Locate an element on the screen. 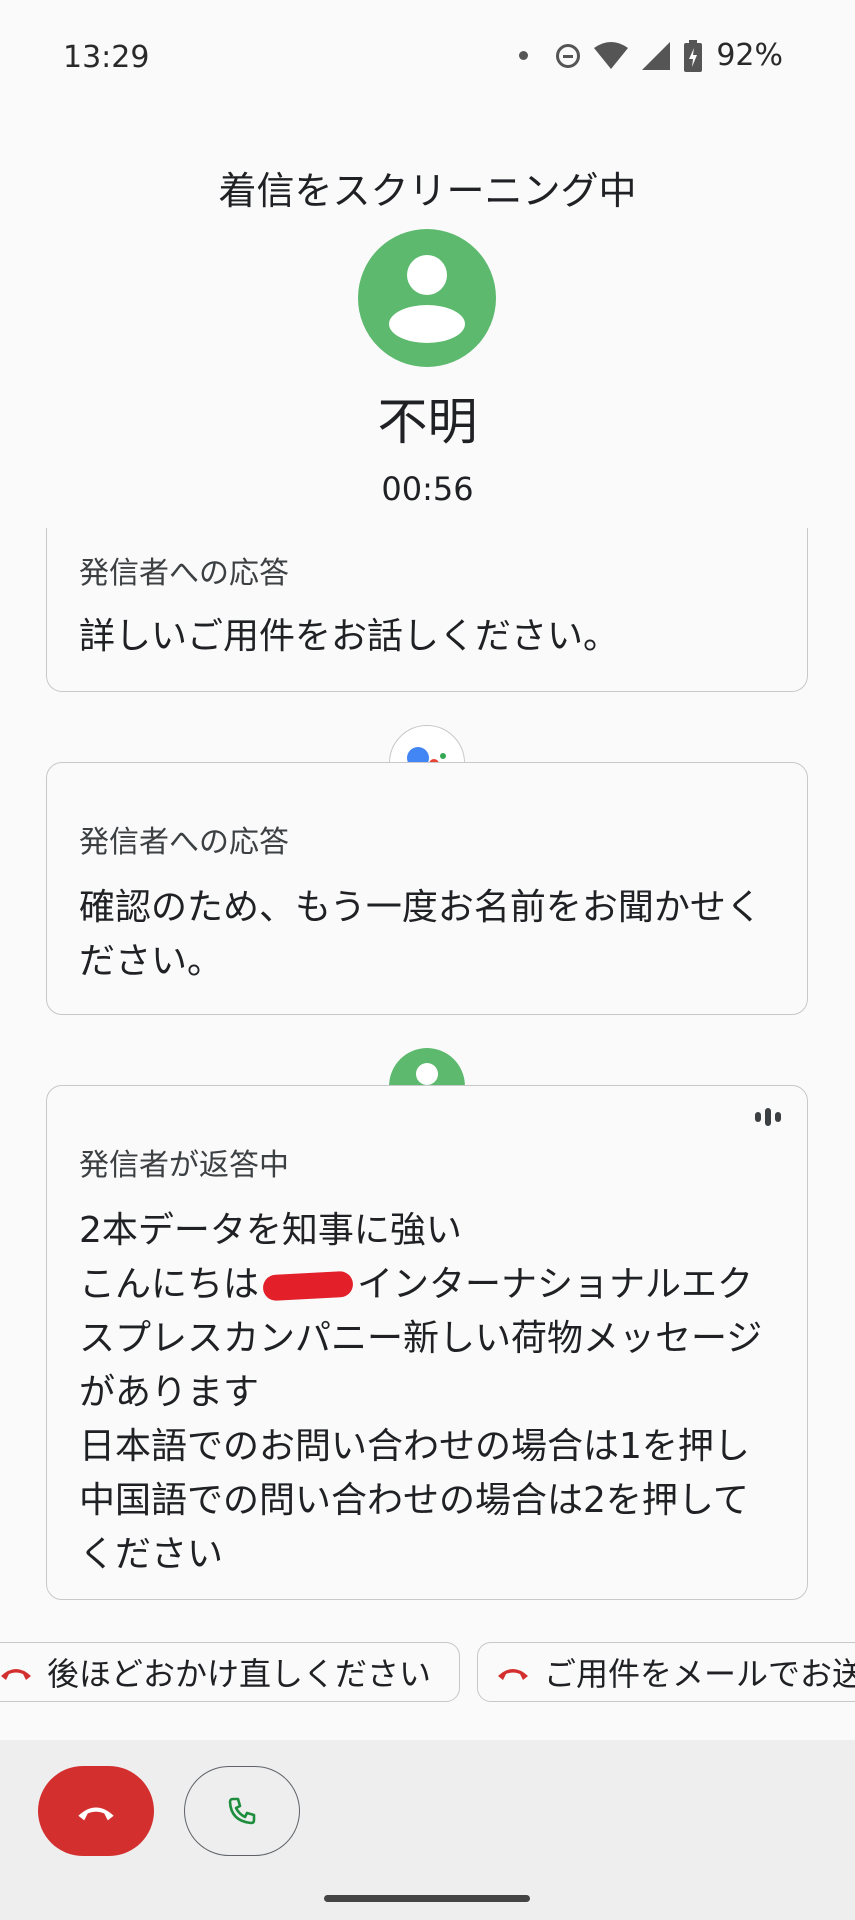  wifi-icon is located at coordinates (611, 55).